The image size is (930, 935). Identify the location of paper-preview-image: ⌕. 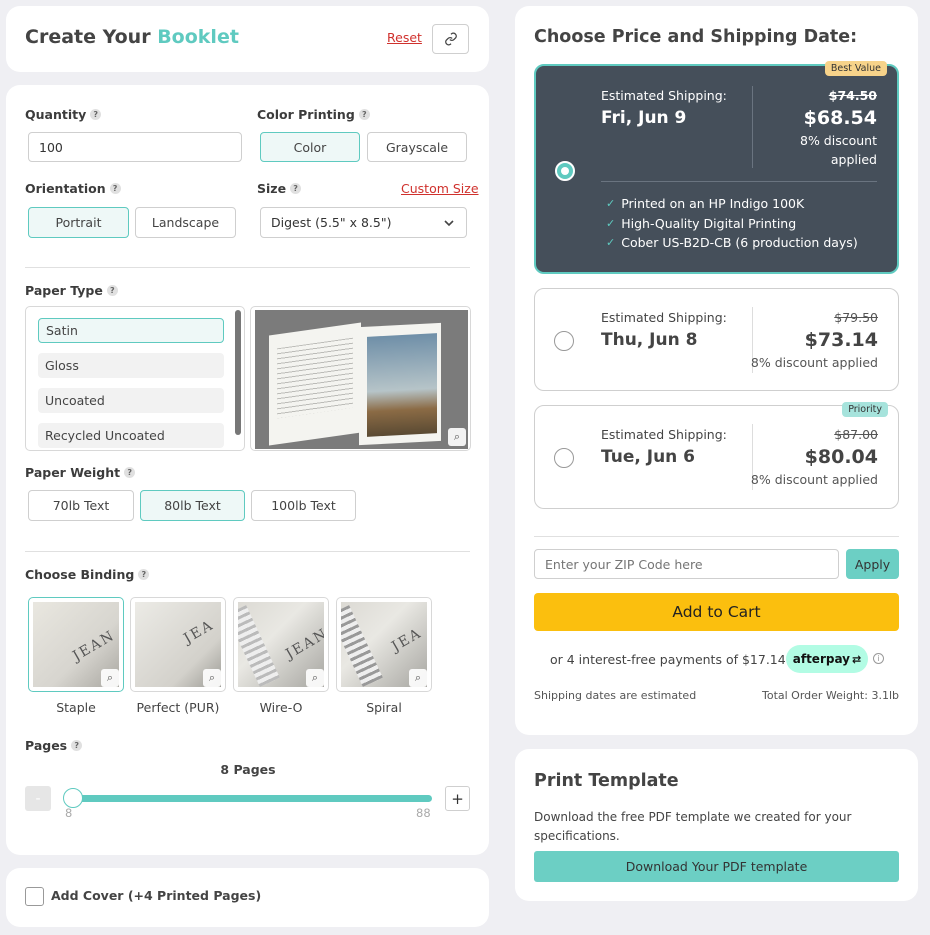
(360, 378).